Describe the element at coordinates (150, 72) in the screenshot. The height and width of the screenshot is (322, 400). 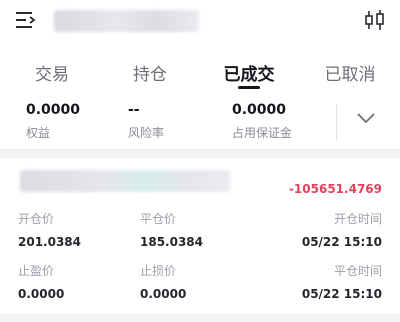
I see `tab-positions: 持仓` at that location.